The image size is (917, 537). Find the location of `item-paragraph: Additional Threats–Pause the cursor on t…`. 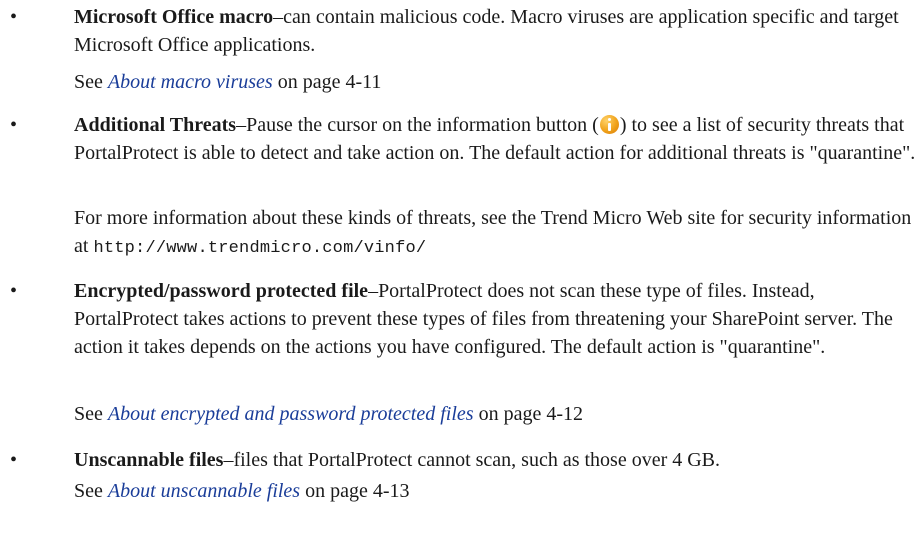

item-paragraph: Additional Threats–Pause the cursor on t… is located at coordinates (495, 139).